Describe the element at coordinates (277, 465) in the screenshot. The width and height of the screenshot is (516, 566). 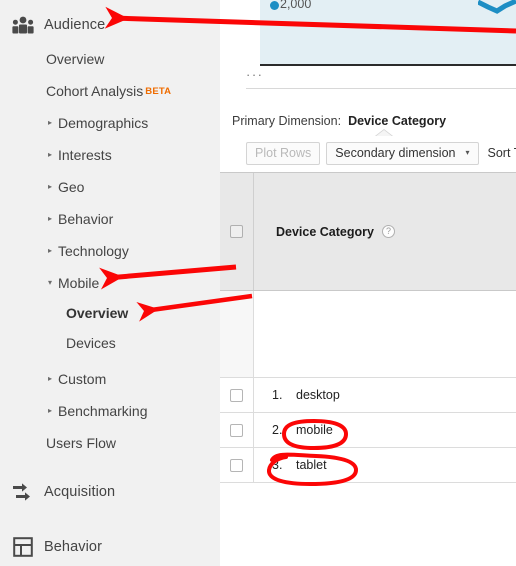
I see `row-index: 3.` at that location.